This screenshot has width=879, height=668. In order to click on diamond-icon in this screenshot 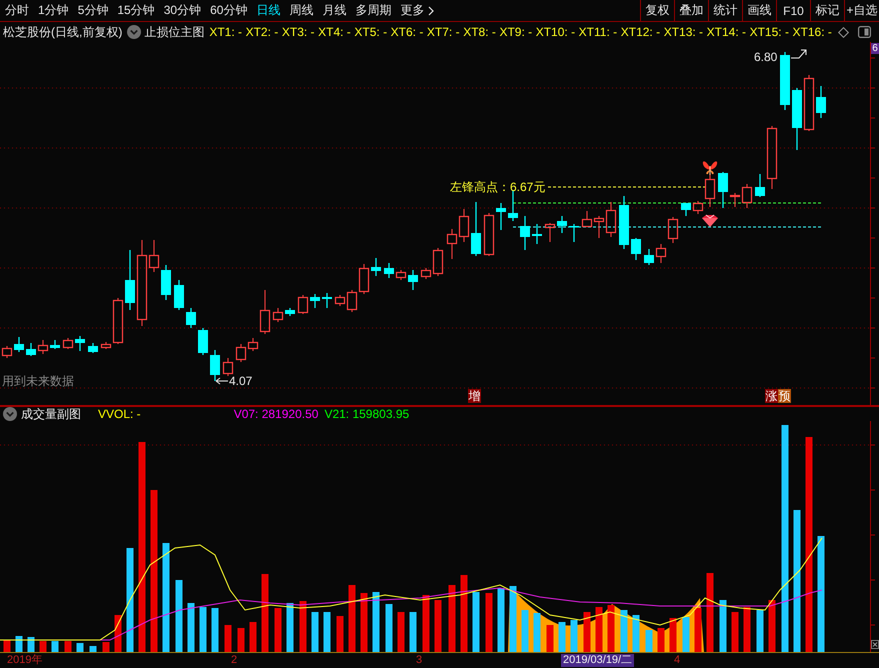, I will do `click(843, 32)`.